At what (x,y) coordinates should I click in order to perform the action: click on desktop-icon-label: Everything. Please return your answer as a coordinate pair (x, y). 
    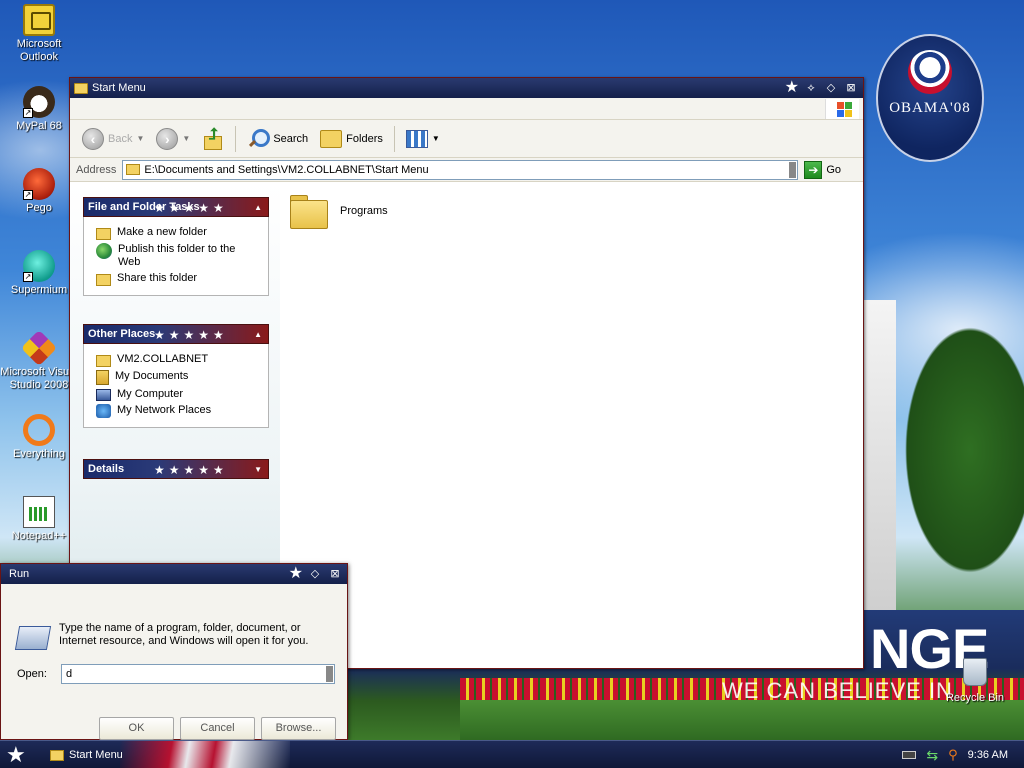
    Looking at the image, I should click on (39, 454).